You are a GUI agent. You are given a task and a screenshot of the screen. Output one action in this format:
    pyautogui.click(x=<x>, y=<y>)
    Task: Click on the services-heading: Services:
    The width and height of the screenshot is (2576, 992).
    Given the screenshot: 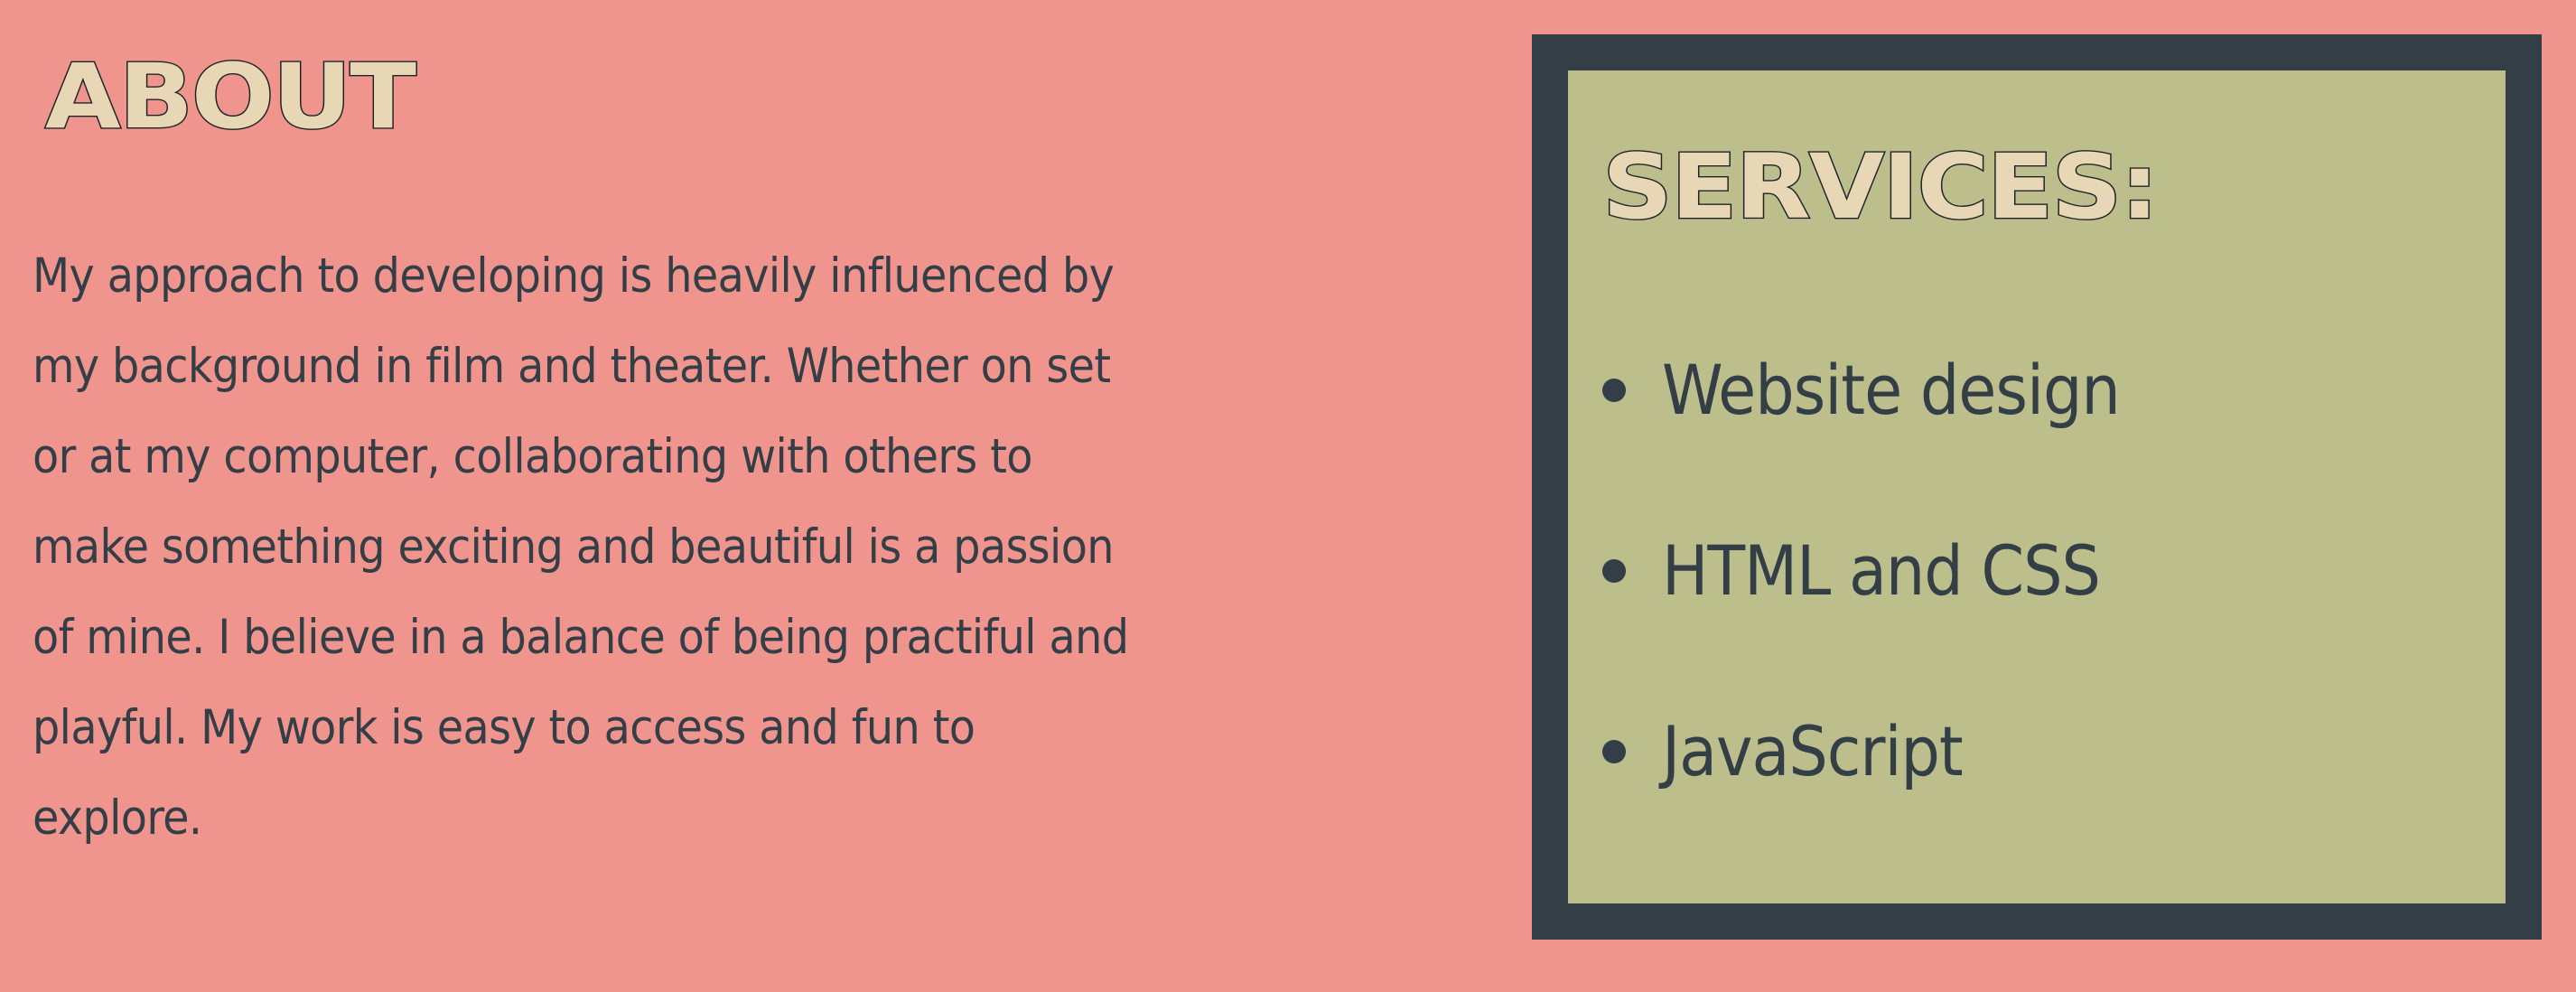 What is the action you would take?
    pyautogui.click(x=1881, y=187)
    